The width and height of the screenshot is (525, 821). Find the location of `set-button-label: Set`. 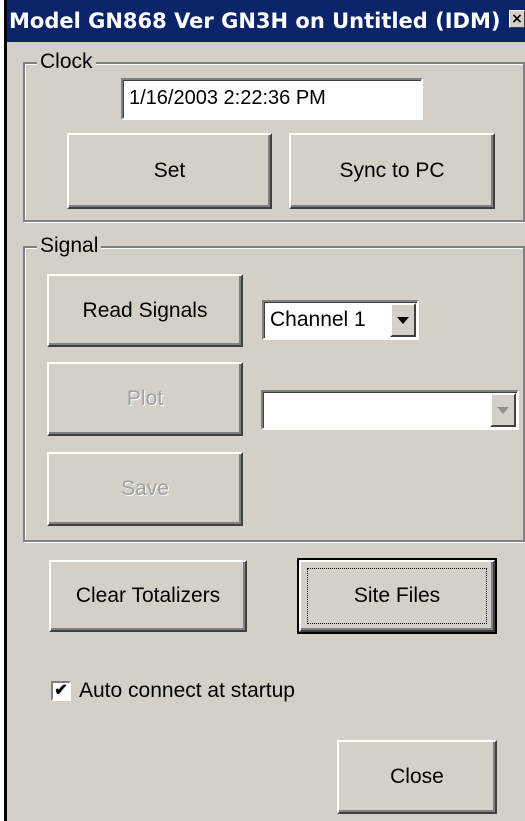

set-button-label: Set is located at coordinates (169, 170).